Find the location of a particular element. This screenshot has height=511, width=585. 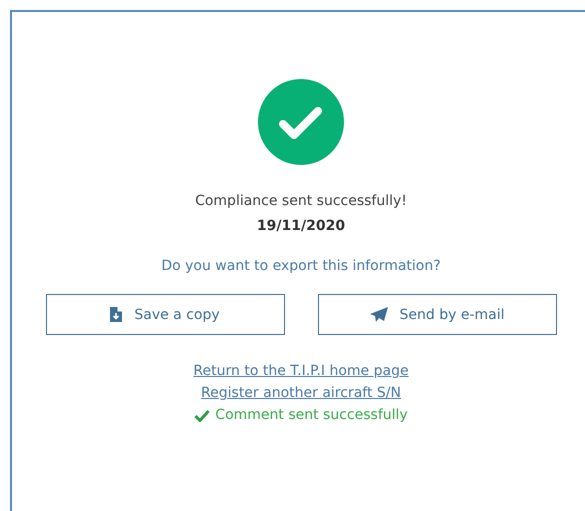

check-icon is located at coordinates (202, 415).